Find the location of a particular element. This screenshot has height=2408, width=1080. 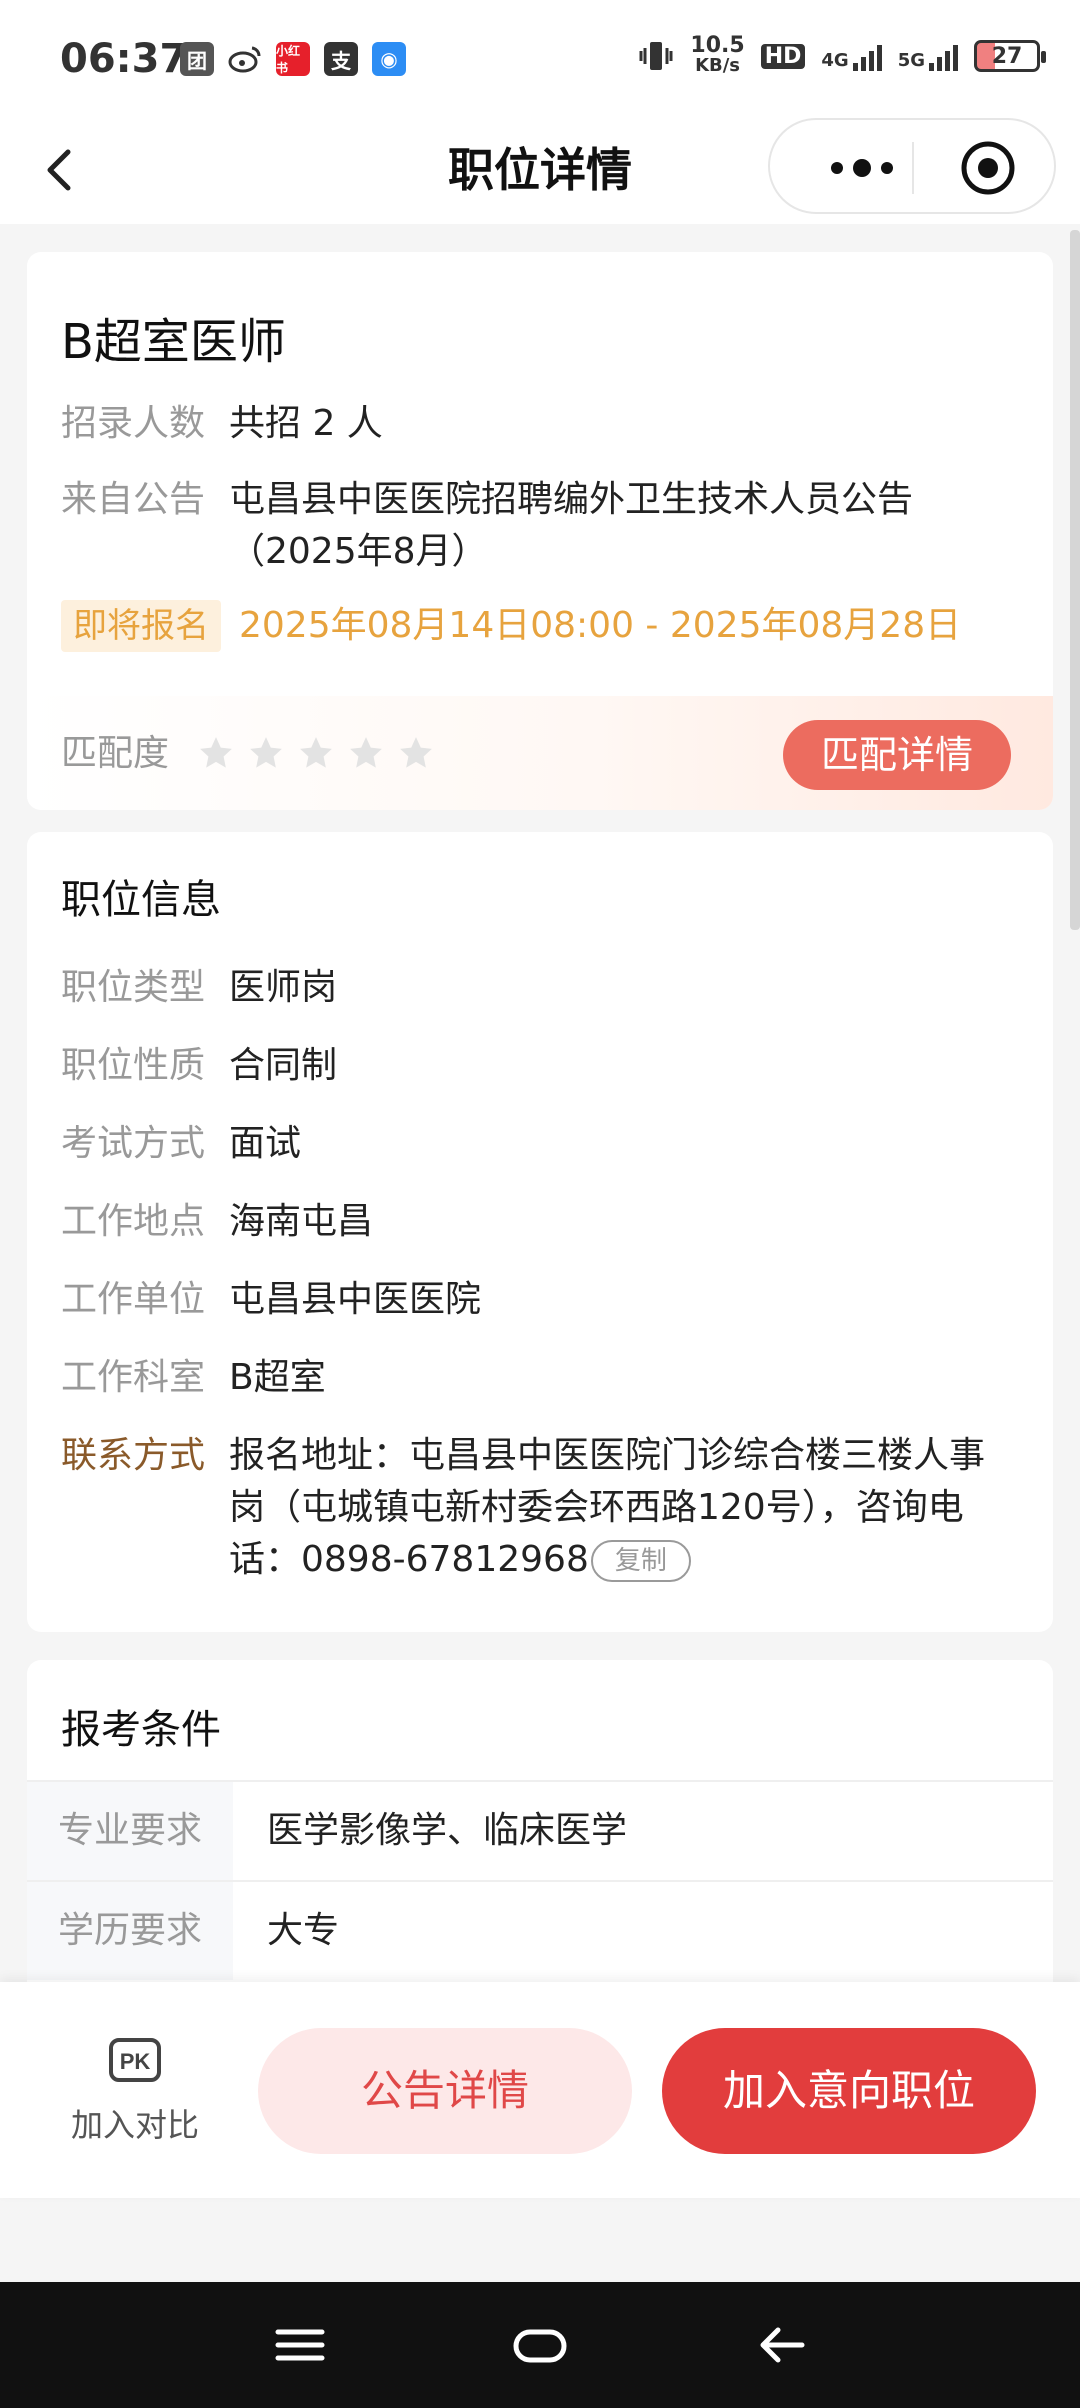

sim1-signal: 4G is located at coordinates (851, 56).